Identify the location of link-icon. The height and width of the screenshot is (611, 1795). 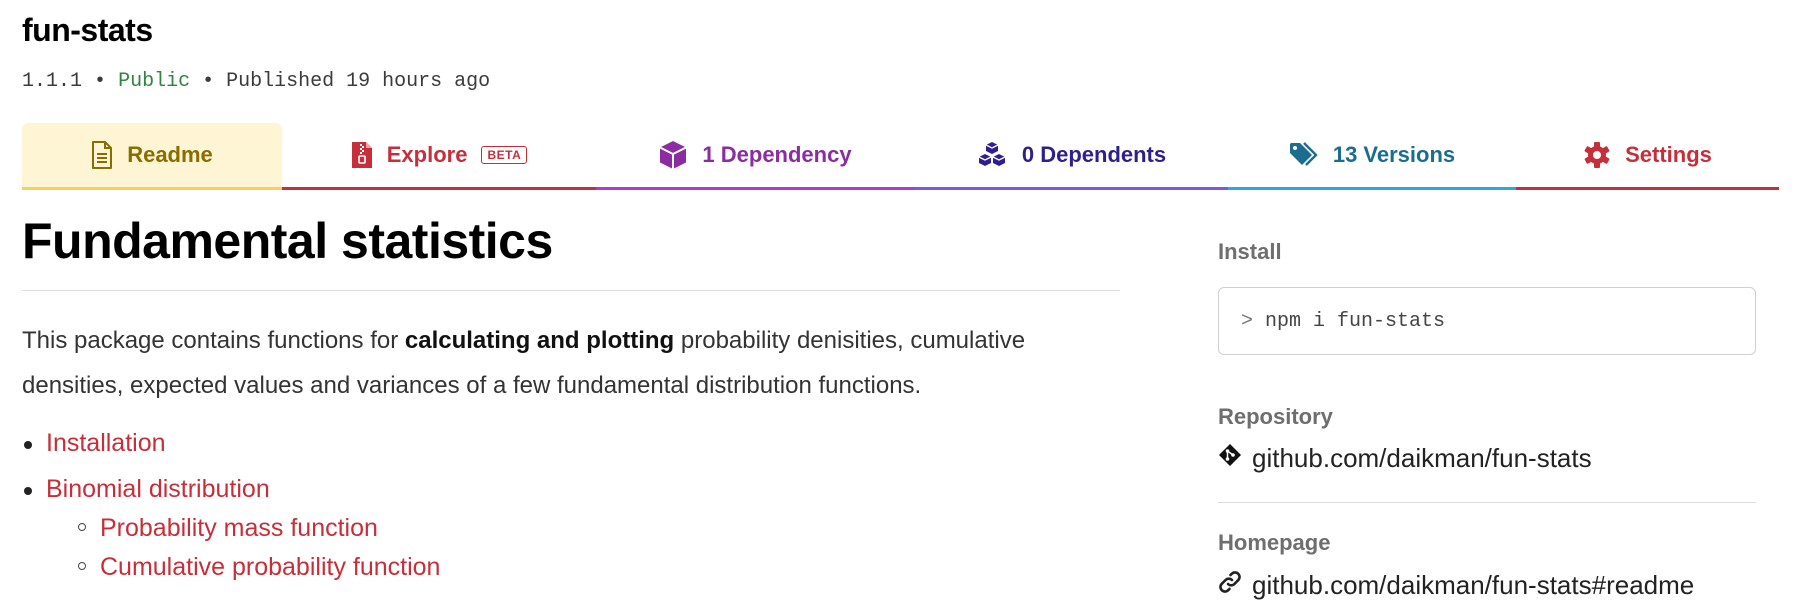
(1230, 585).